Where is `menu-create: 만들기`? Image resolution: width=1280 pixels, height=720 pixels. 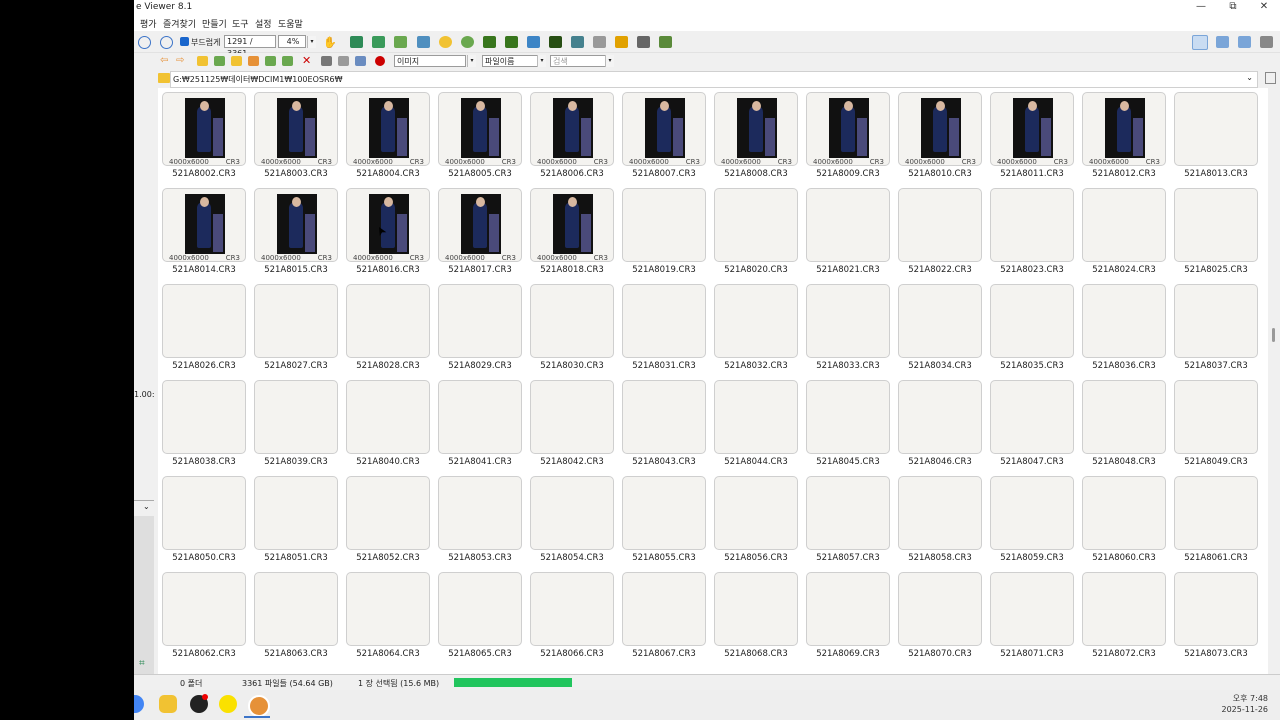
menu-create: 만들기 is located at coordinates (214, 23).